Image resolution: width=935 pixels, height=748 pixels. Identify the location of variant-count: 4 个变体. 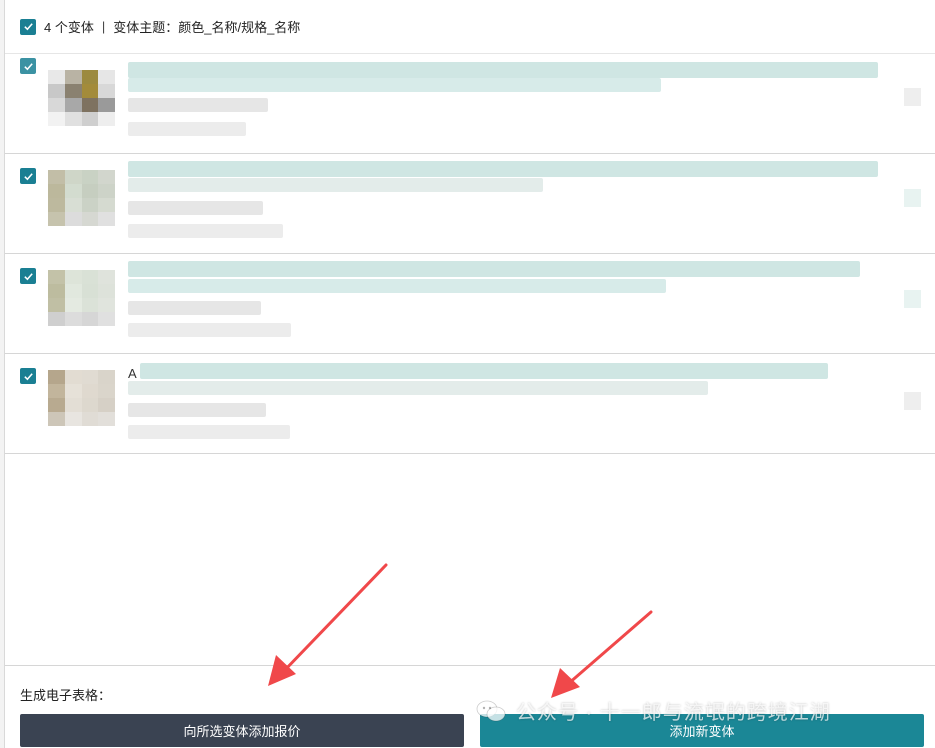
(69, 27).